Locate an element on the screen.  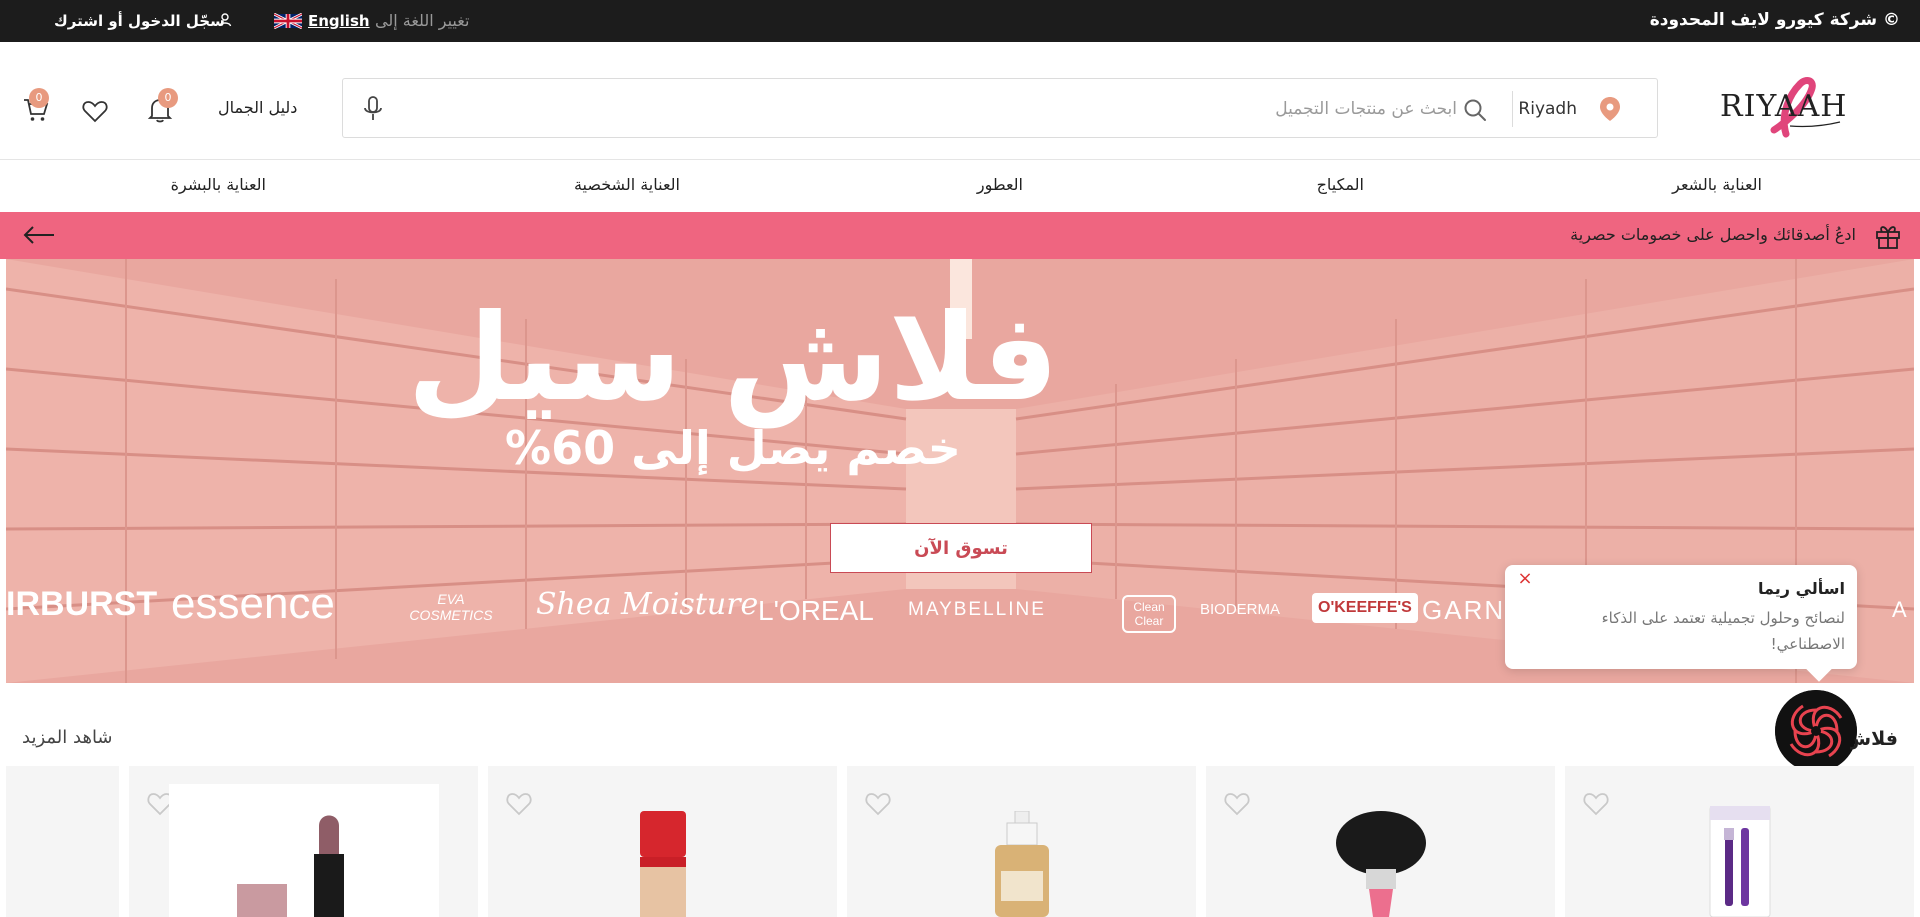
brand-logo: Shea Moisture is located at coordinates (647, 604).